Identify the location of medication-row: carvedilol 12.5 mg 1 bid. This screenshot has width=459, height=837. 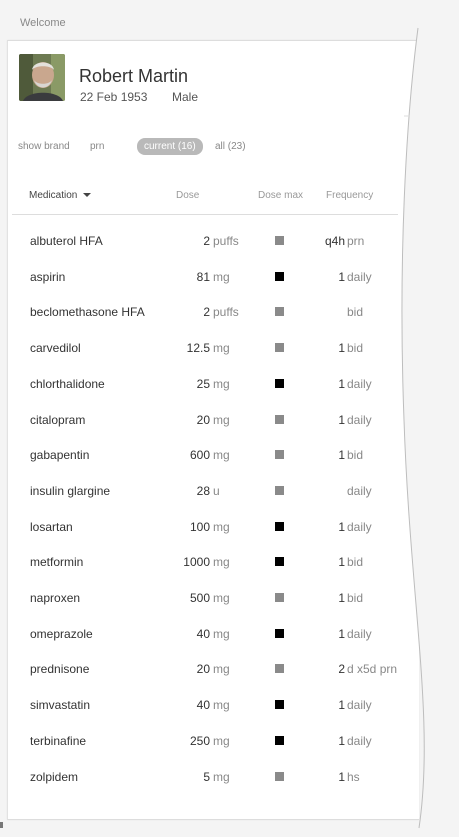
(205, 351).